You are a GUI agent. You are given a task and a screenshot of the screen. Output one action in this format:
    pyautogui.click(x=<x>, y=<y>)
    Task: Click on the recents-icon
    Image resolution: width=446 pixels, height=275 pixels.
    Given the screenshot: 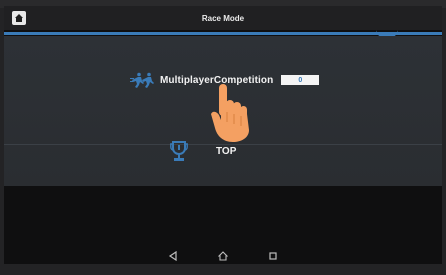 What is the action you would take?
    pyautogui.click(x=273, y=256)
    